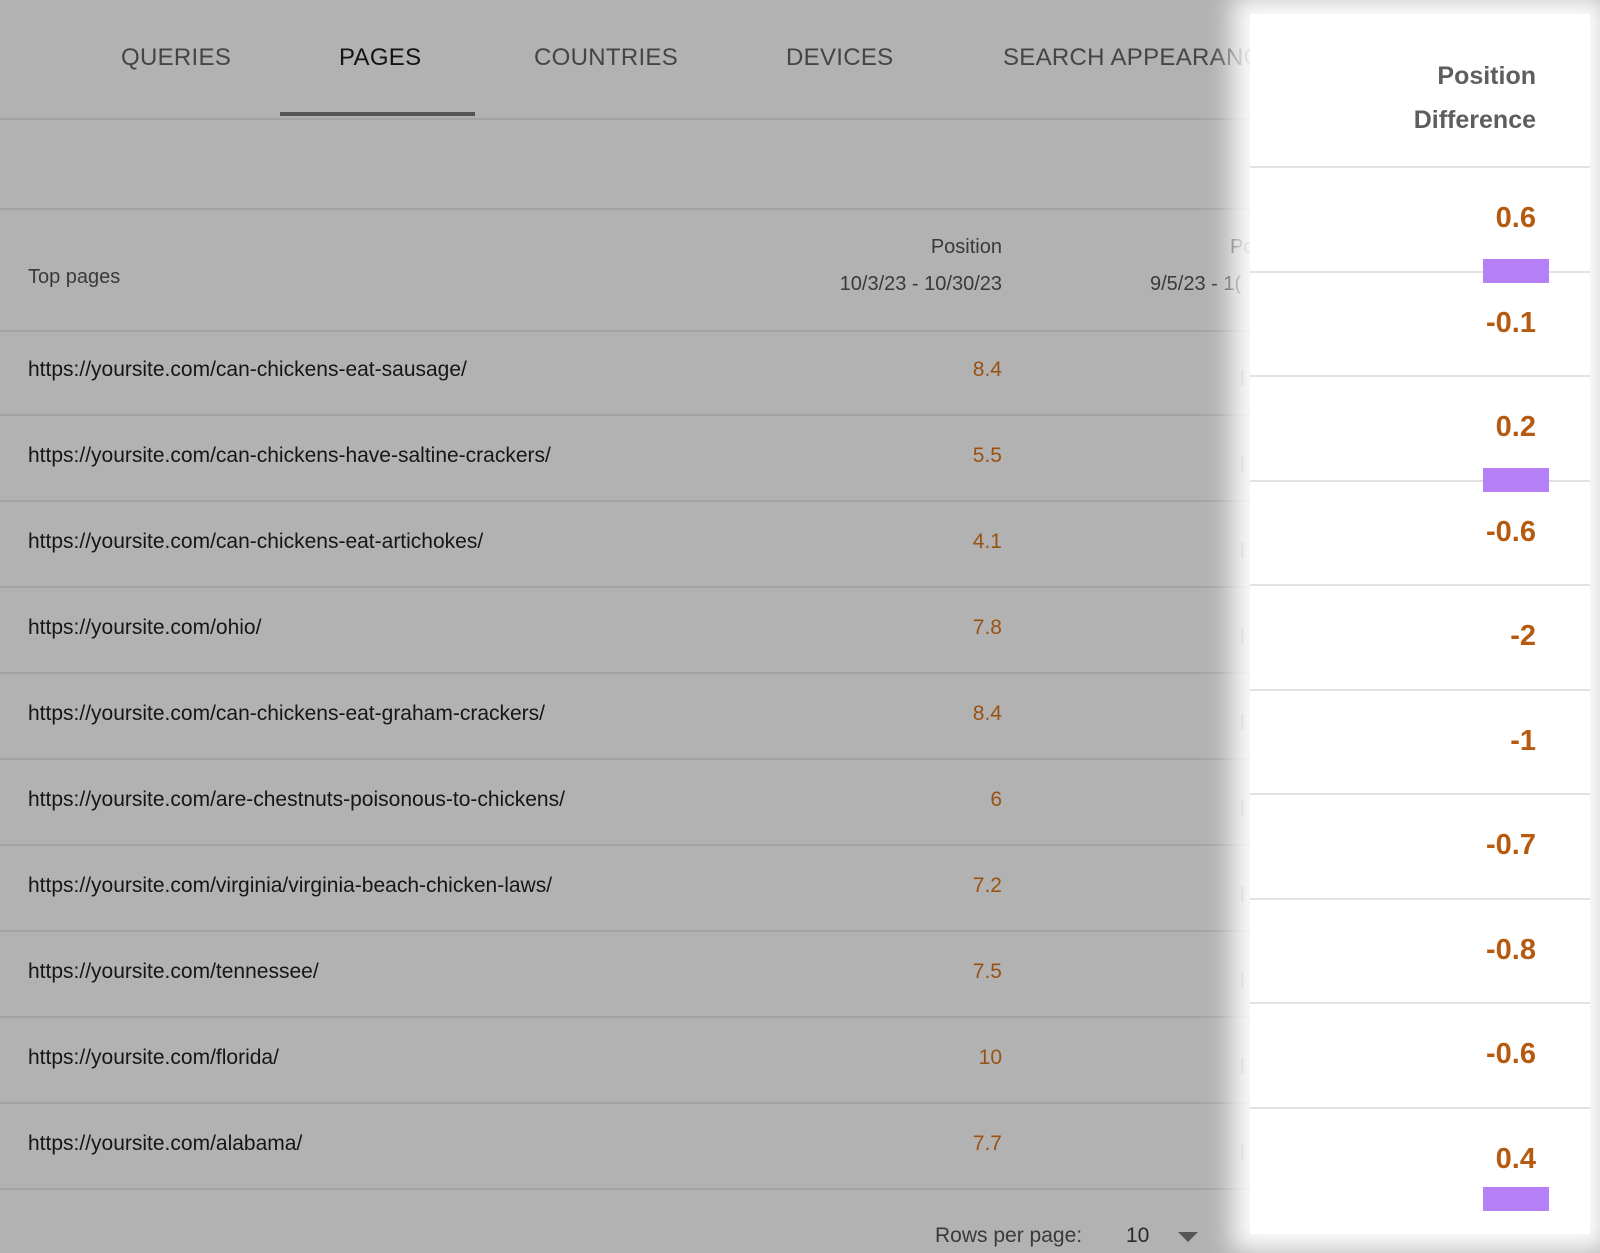 This screenshot has height=1253, width=1600. I want to click on table-row: https://yoursite.com/tennessee/7.5, so click(625, 975).